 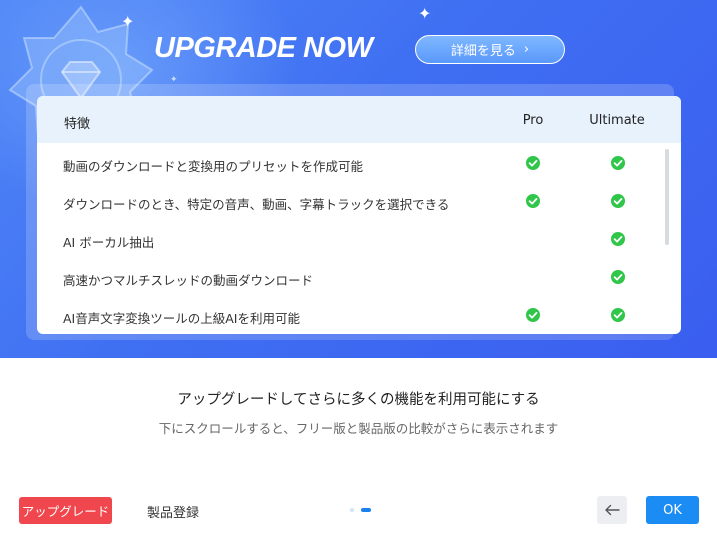 I want to click on upgrade-title: UPGRADE NOW, so click(x=263, y=48).